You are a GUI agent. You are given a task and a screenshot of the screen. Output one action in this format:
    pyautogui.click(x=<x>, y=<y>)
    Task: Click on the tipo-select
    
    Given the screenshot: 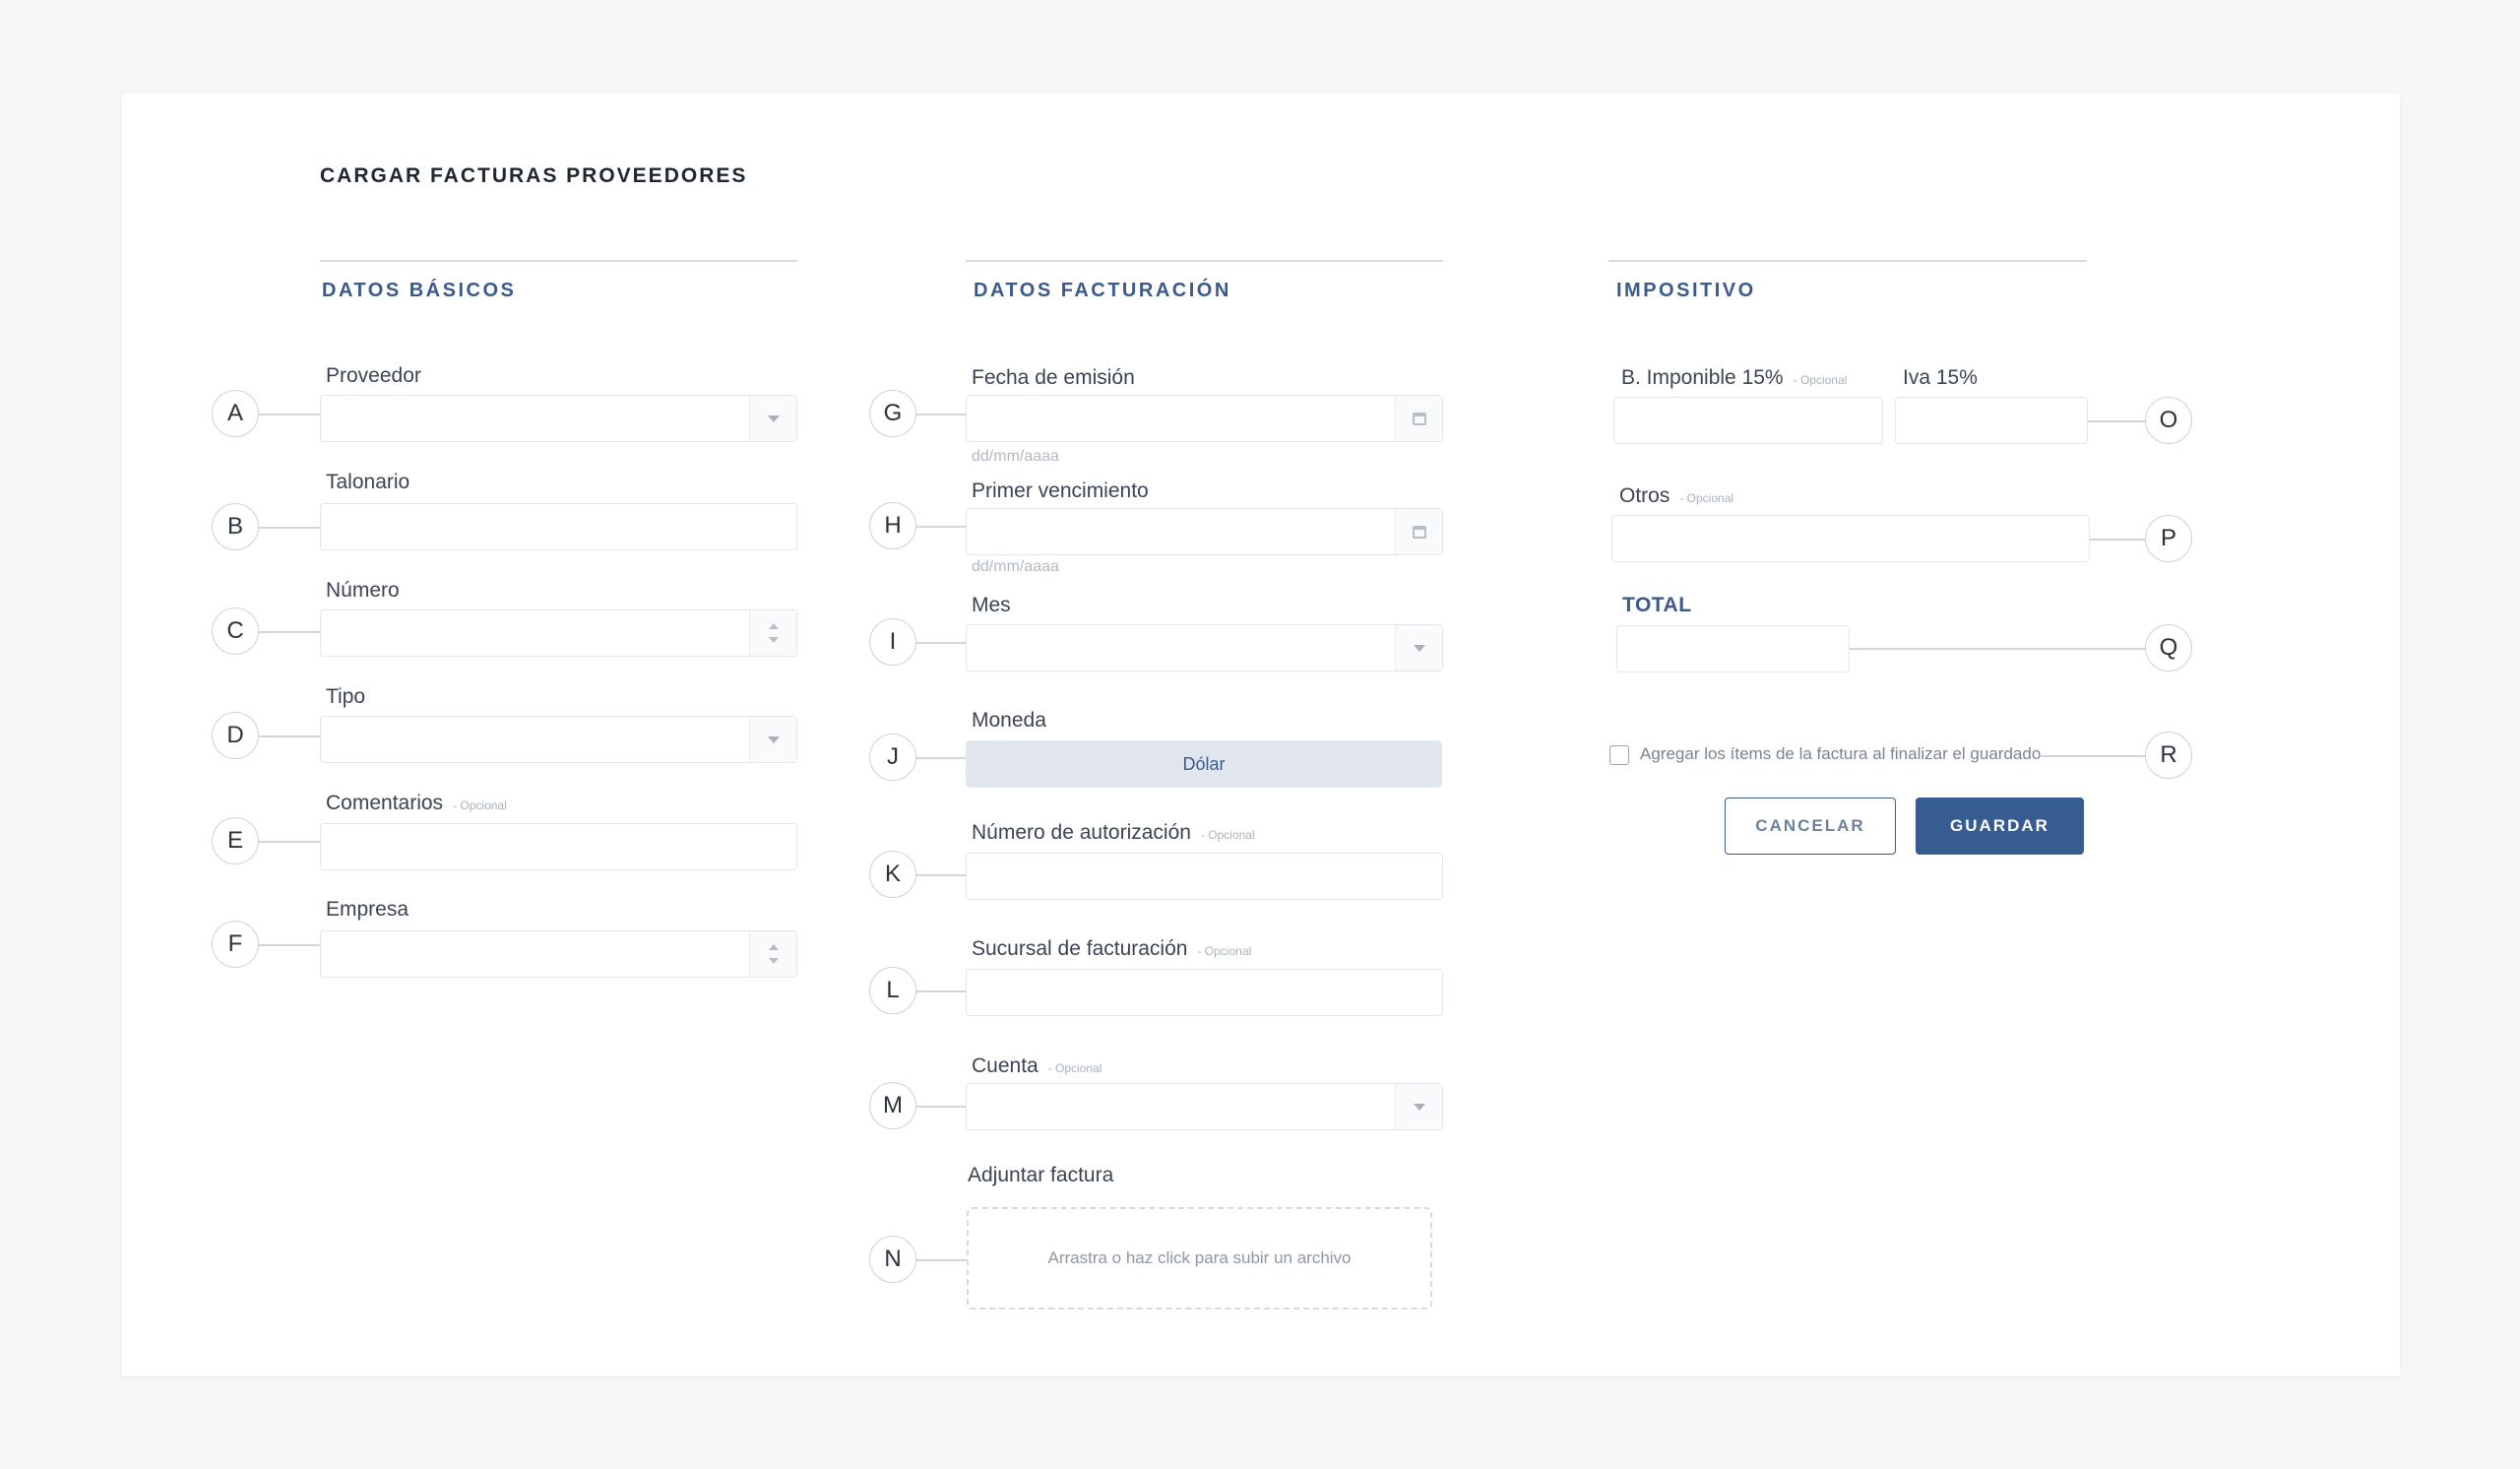 What is the action you would take?
    pyautogui.click(x=558, y=739)
    